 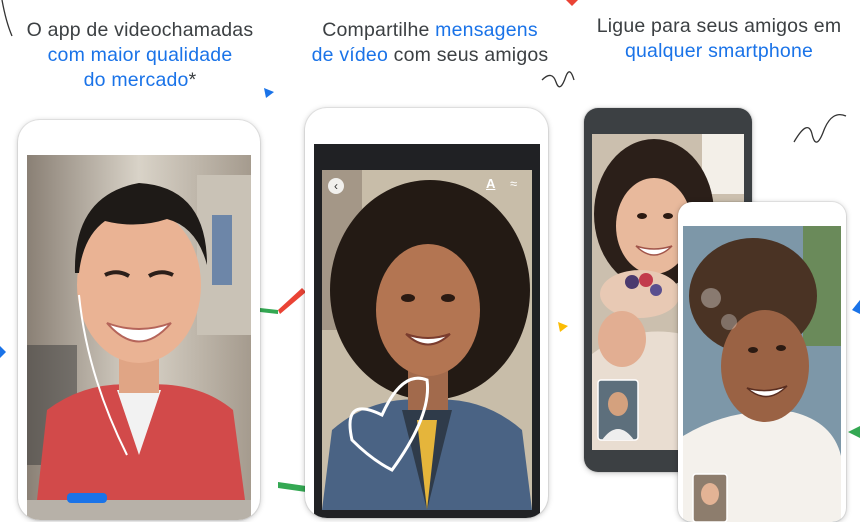 I want to click on confetti-blue, so click(x=3, y=352).